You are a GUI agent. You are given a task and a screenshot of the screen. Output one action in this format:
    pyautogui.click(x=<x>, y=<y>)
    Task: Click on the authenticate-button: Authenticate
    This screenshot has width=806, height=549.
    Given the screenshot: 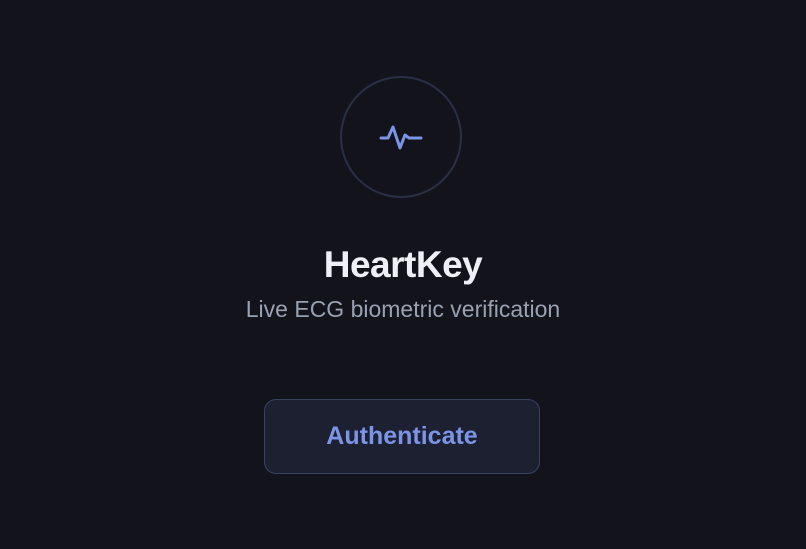 What is the action you would take?
    pyautogui.click(x=402, y=436)
    